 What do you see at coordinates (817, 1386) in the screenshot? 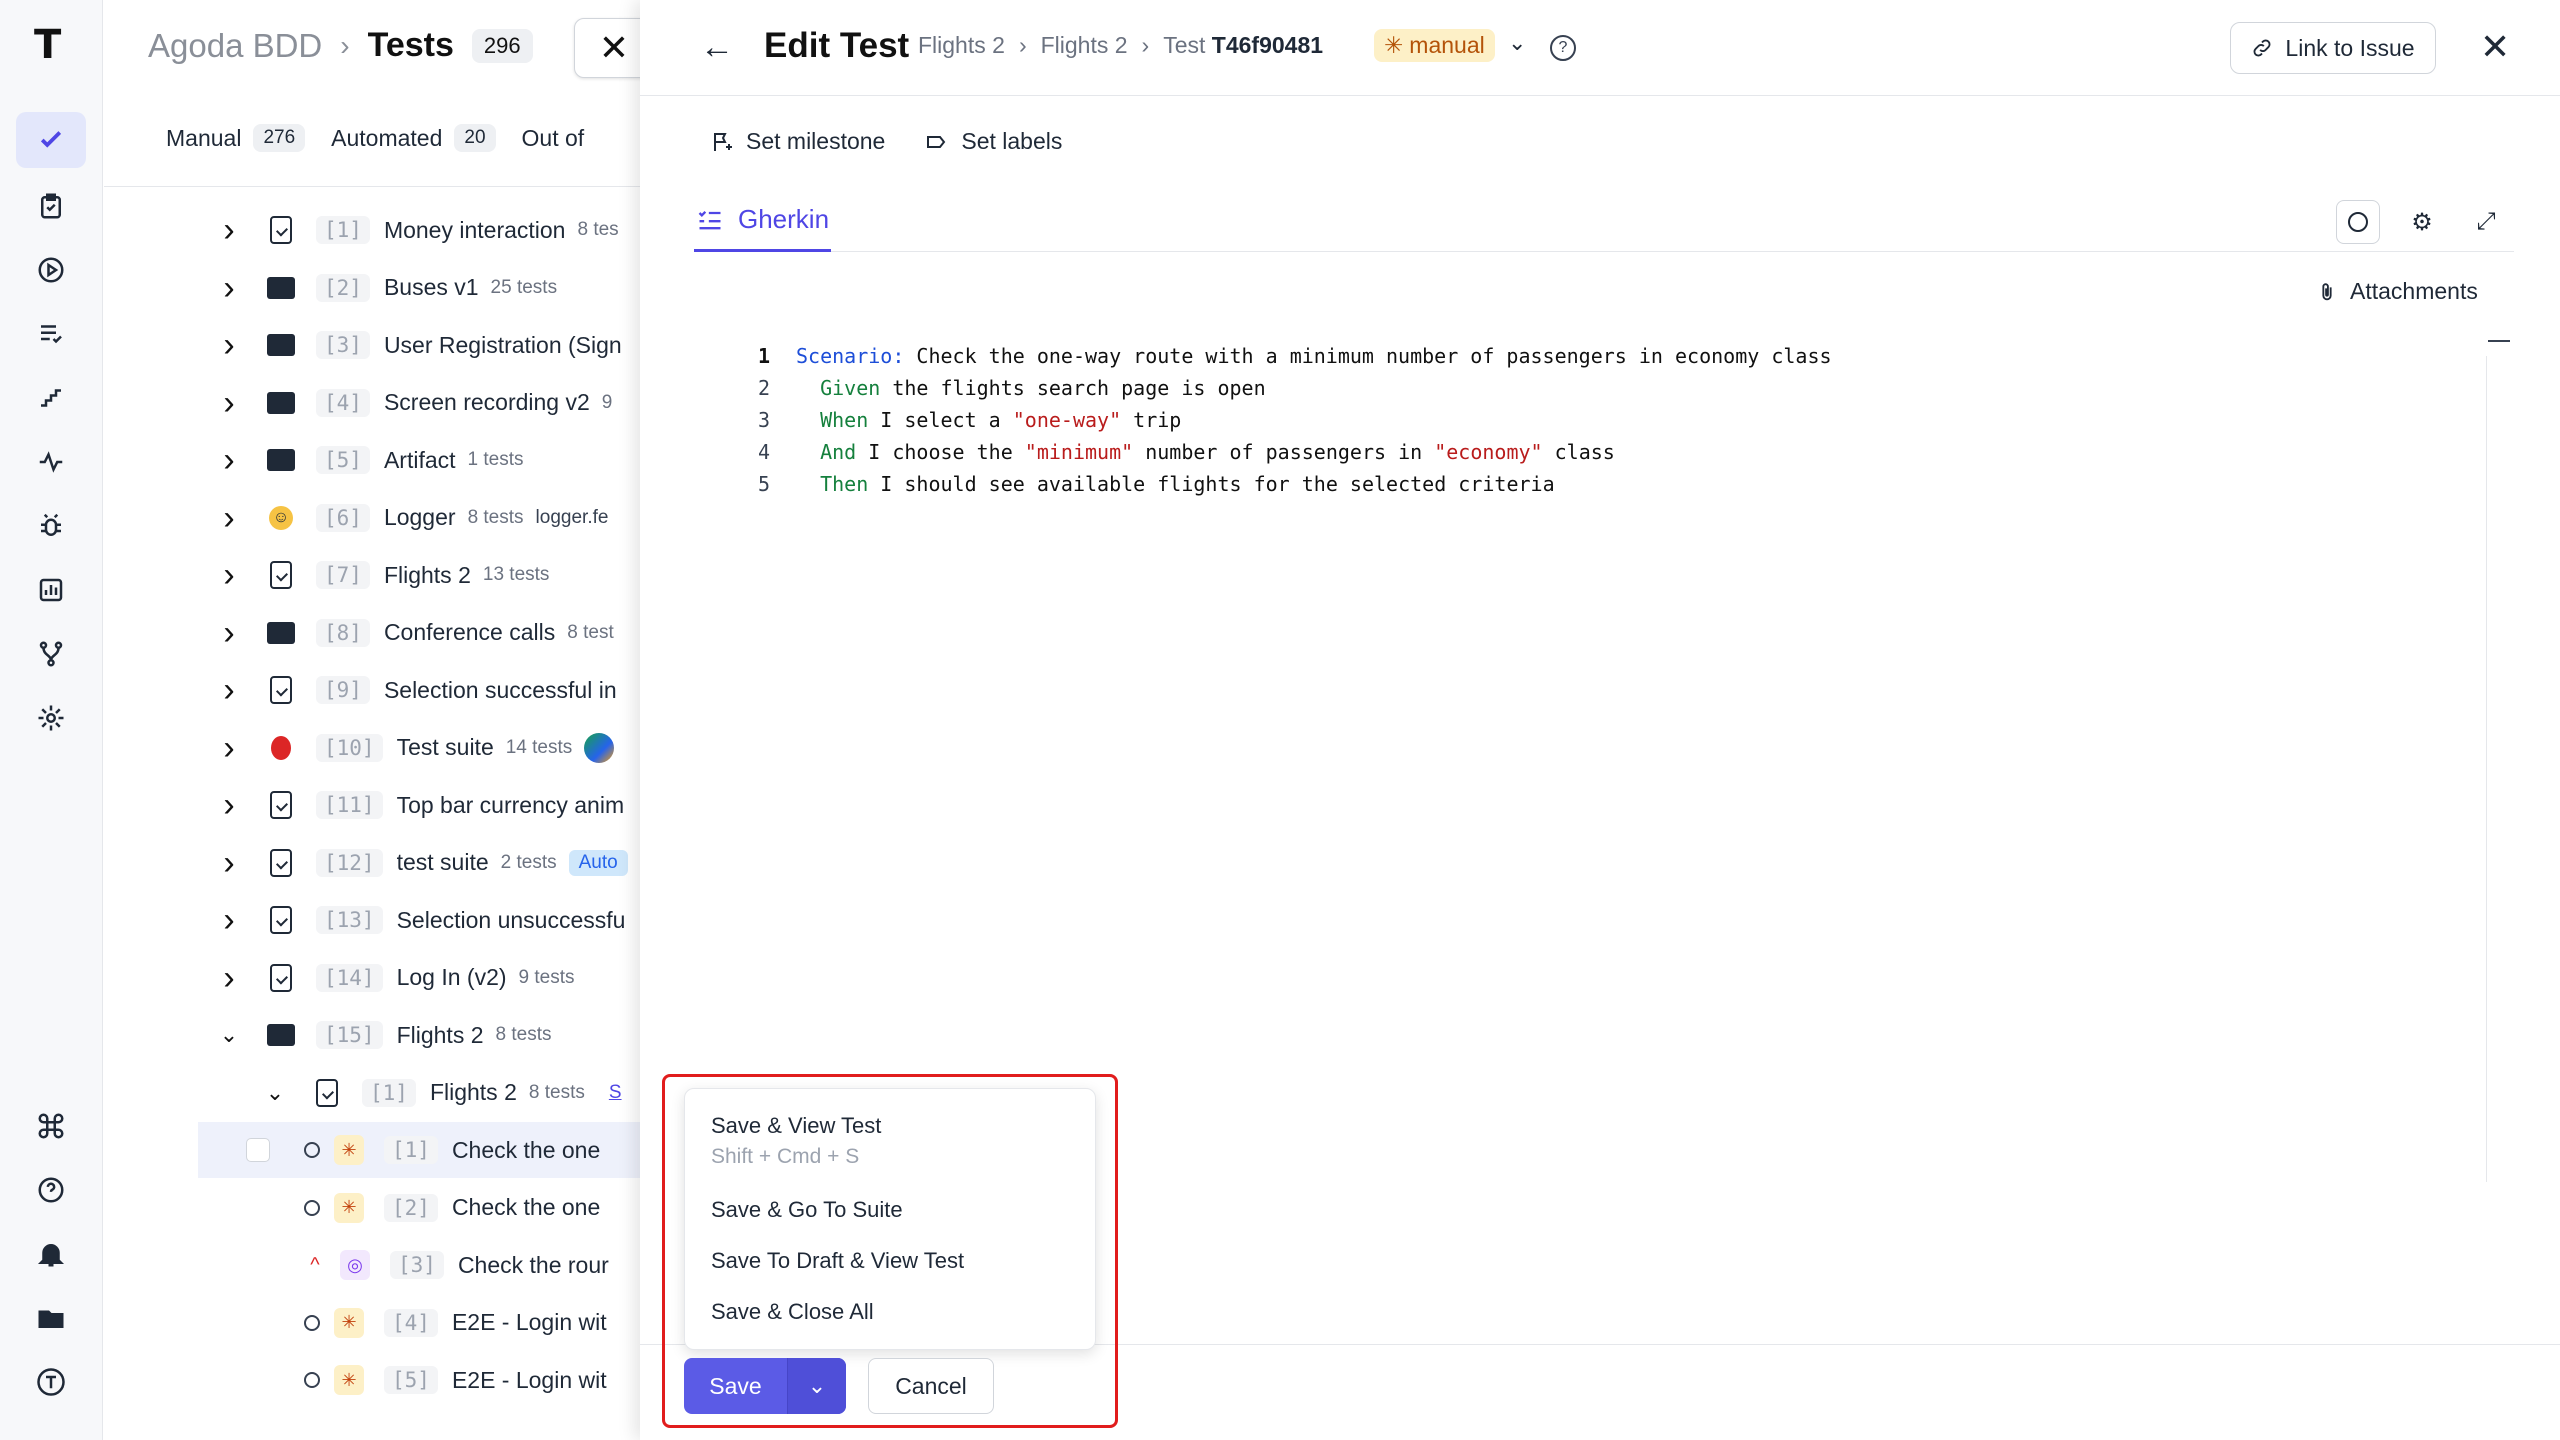
I see `save-options-toggle: ⌄` at bounding box center [817, 1386].